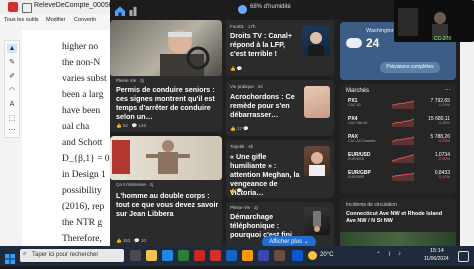  I want to click on apps-icon, so click(134, 10).